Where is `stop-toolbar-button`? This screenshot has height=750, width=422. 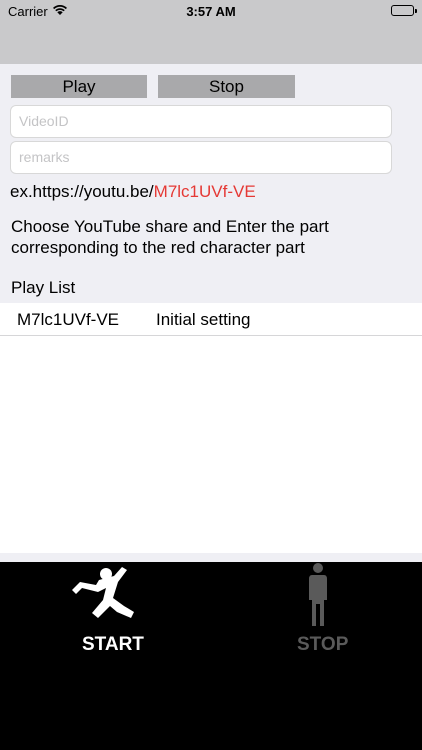 stop-toolbar-button is located at coordinates (318, 597).